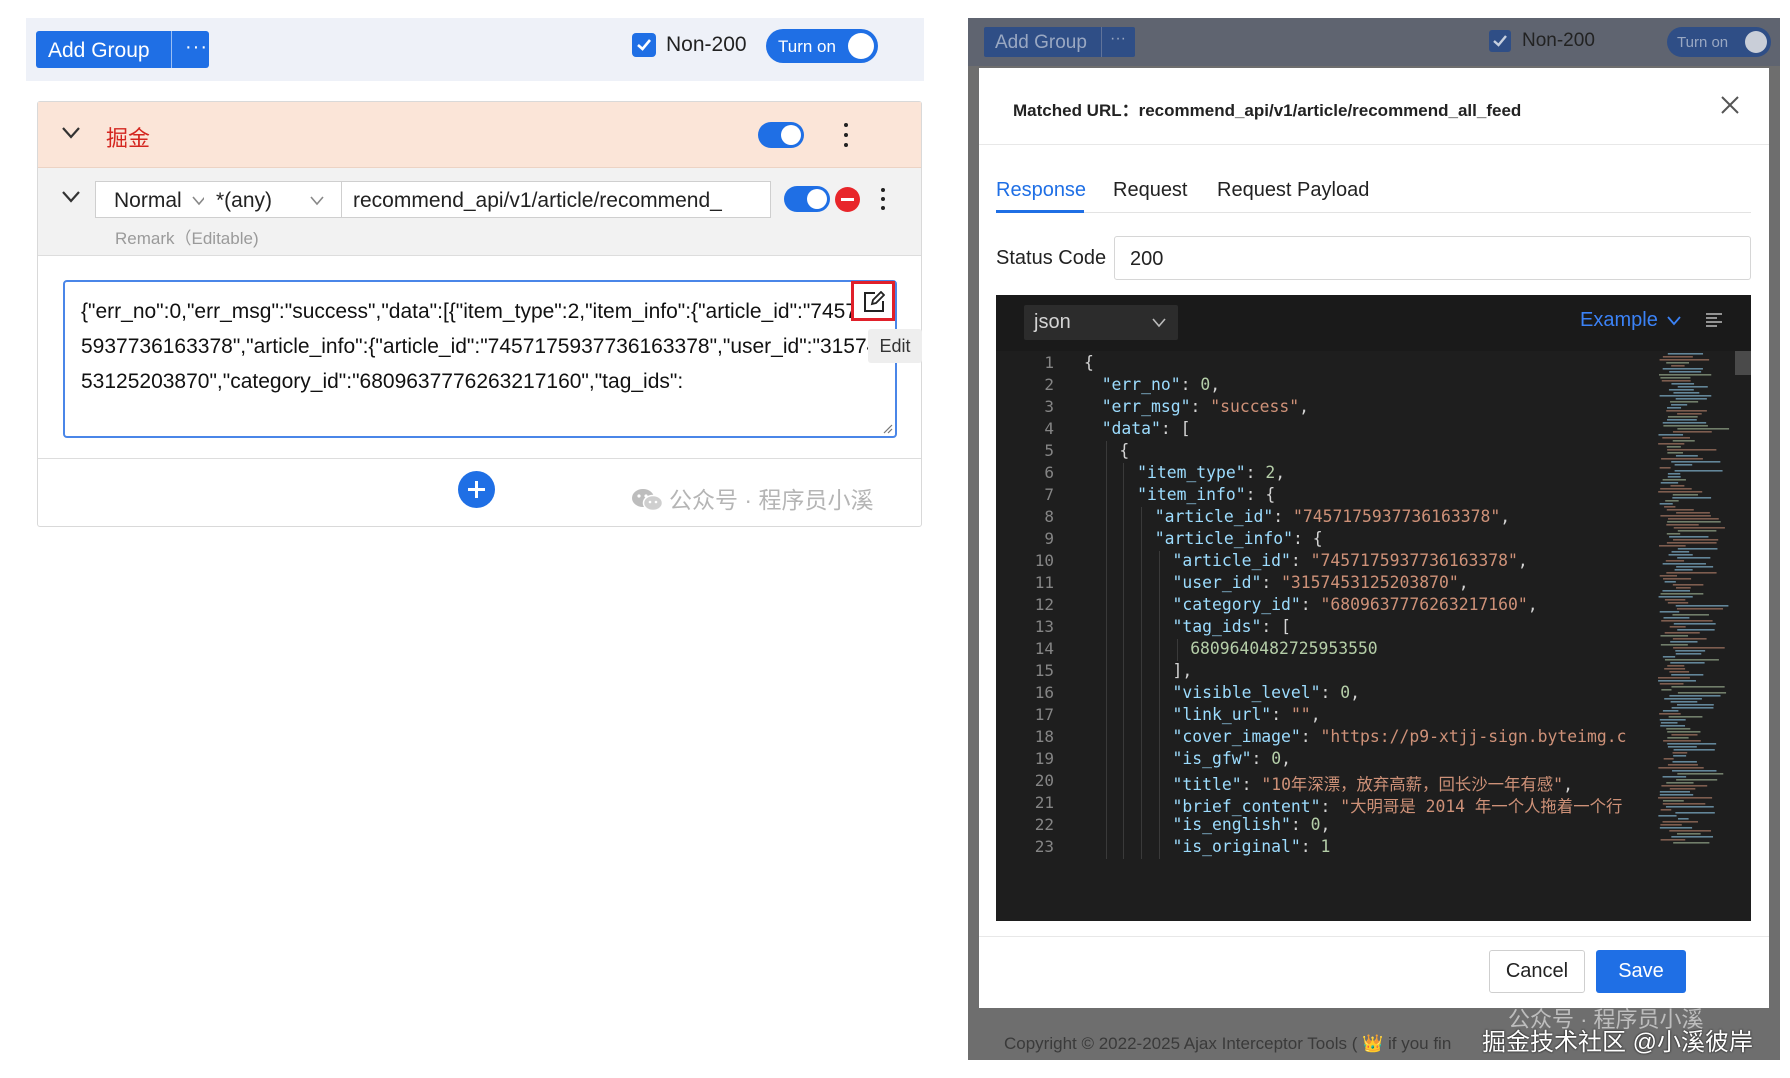  What do you see at coordinates (1293, 190) in the screenshot?
I see `tab-request-payload: Request Payload` at bounding box center [1293, 190].